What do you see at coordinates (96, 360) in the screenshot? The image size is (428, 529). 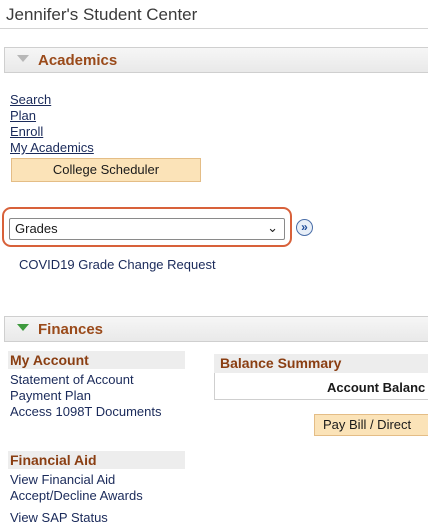 I see `my-account-heading: My Account` at bounding box center [96, 360].